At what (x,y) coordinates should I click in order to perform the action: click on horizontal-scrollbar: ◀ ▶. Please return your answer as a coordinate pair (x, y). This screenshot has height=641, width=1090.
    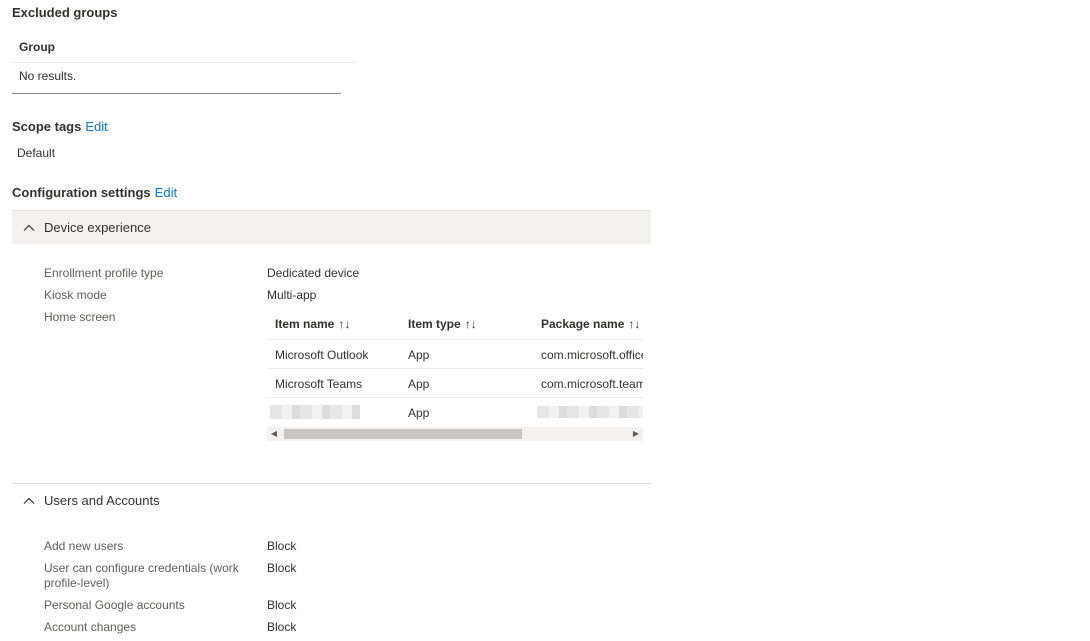
    Looking at the image, I should click on (455, 434).